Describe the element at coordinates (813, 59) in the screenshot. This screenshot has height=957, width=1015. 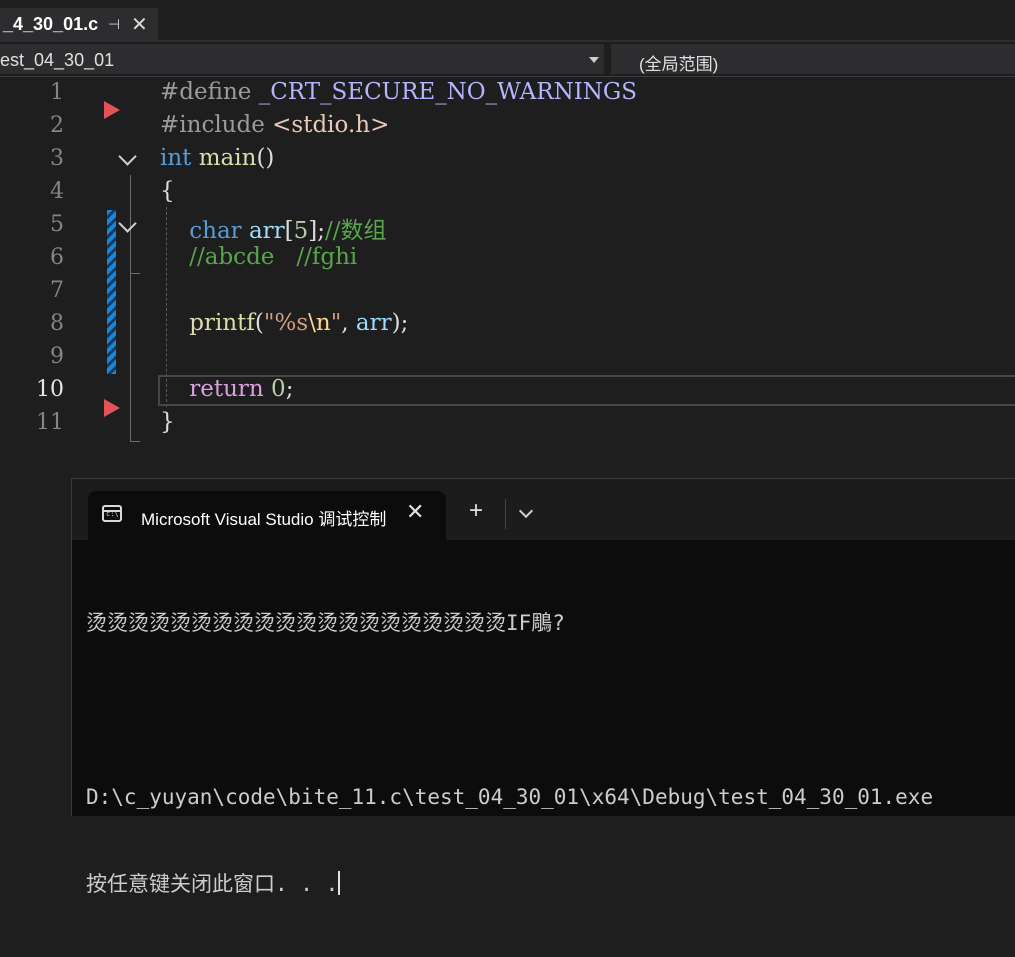
I see `global-scope-dropdown: (全局范围)` at that location.